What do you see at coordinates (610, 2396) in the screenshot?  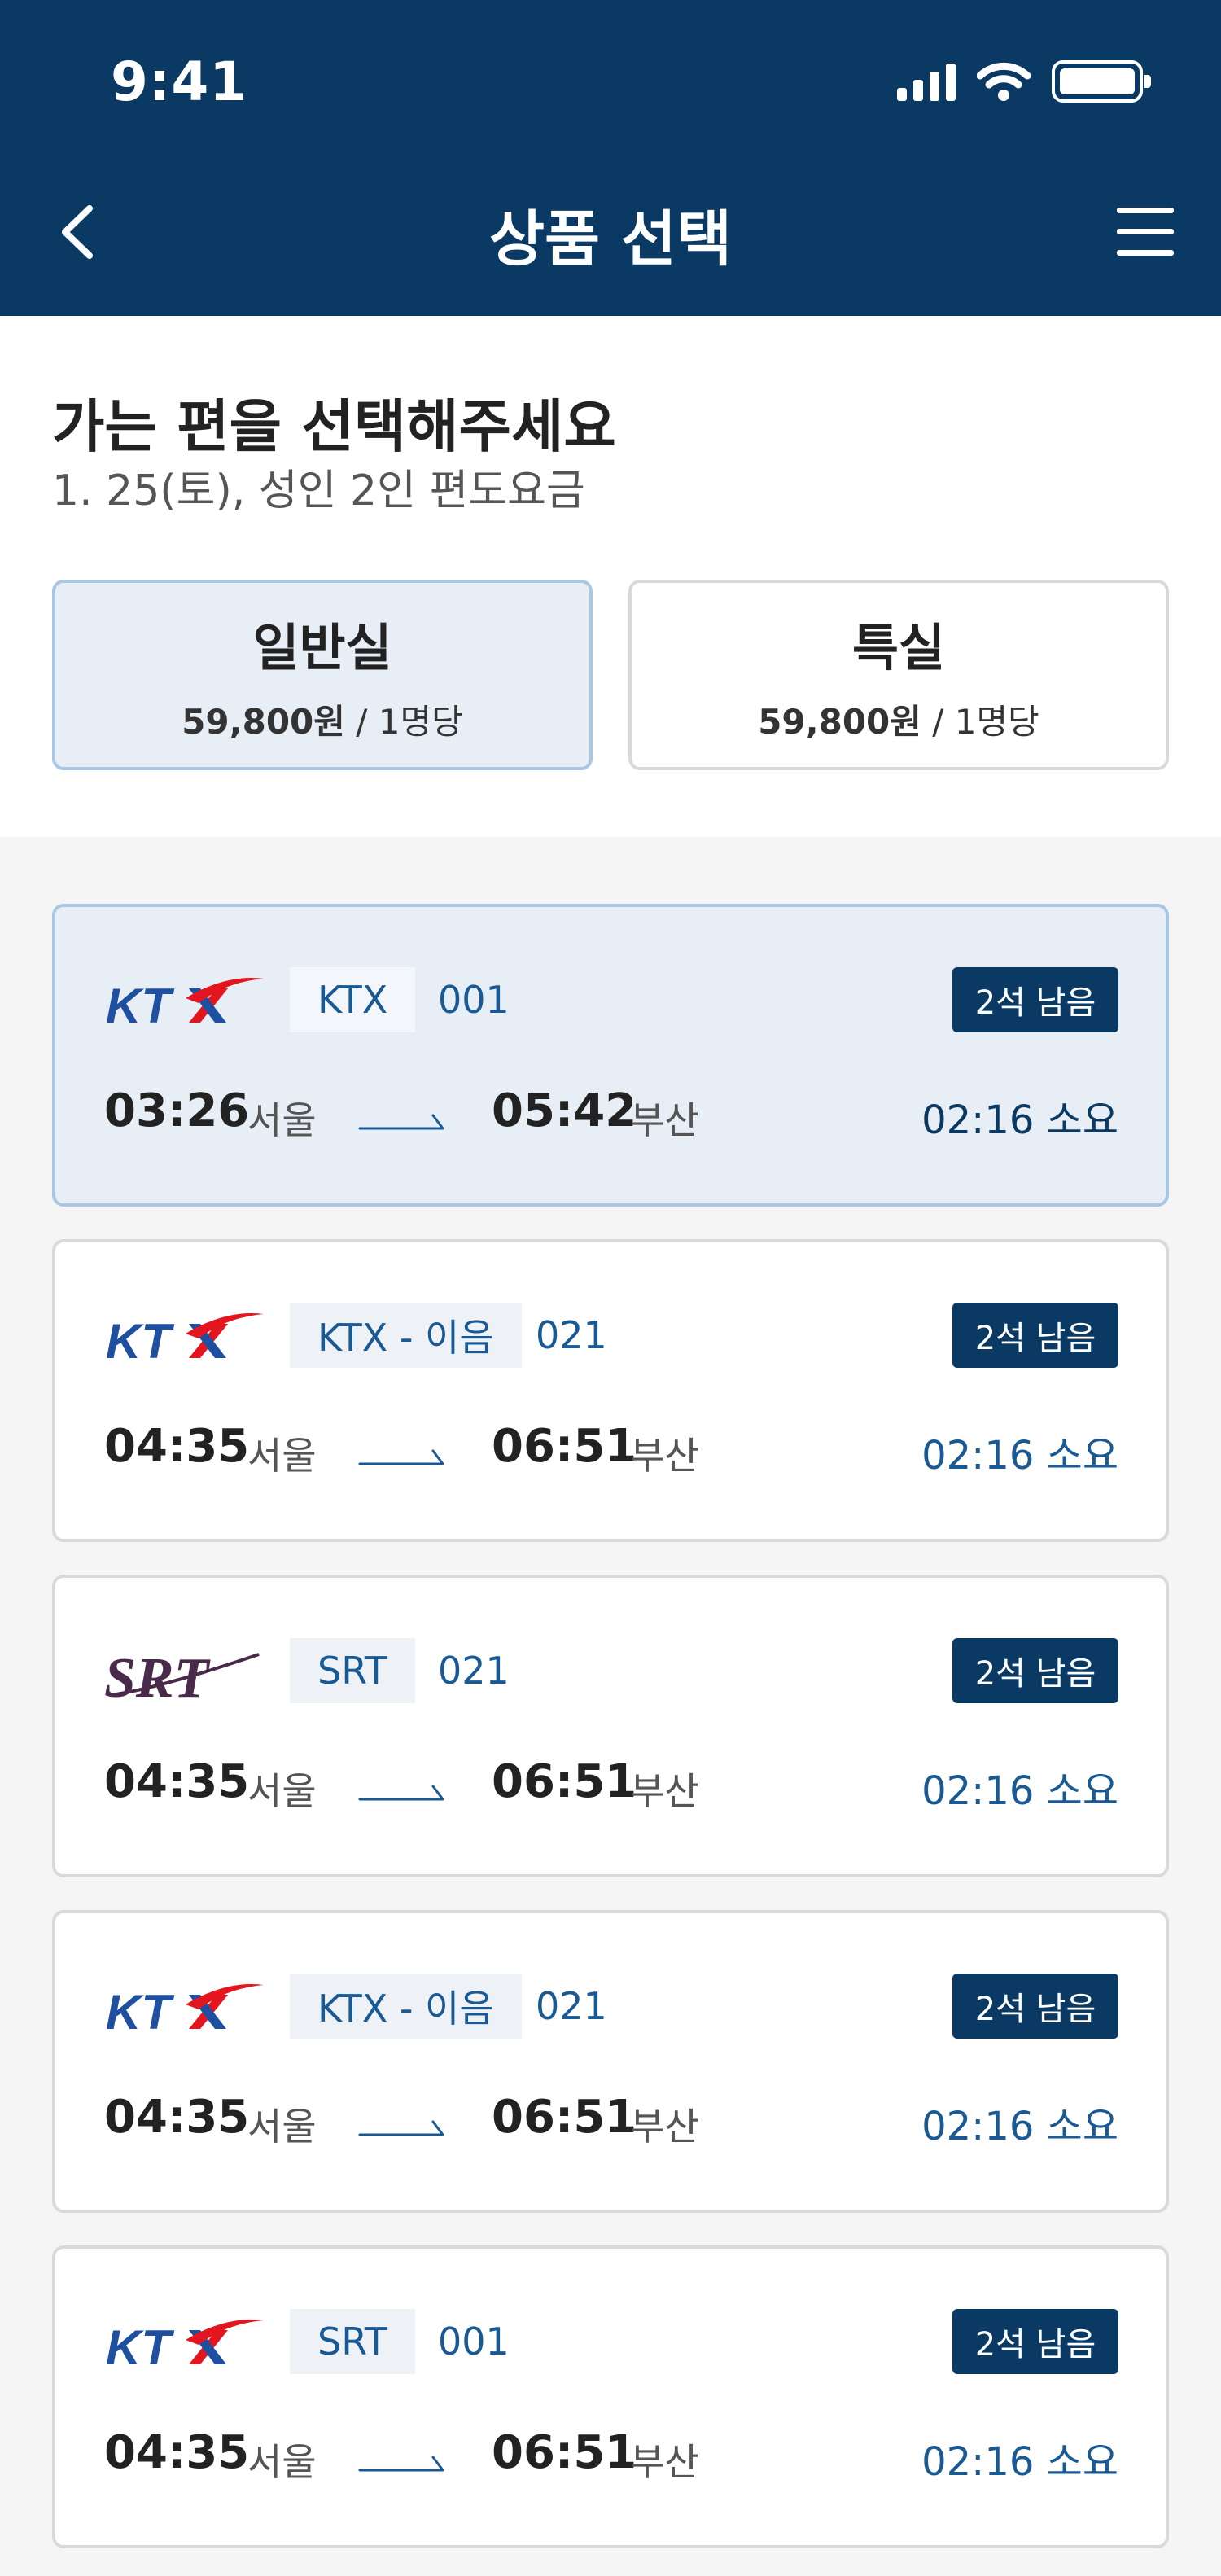 I see `train-card: KT SRT 001 2석 남음 04:35 서울 06:51 부산 02:16 소요` at bounding box center [610, 2396].